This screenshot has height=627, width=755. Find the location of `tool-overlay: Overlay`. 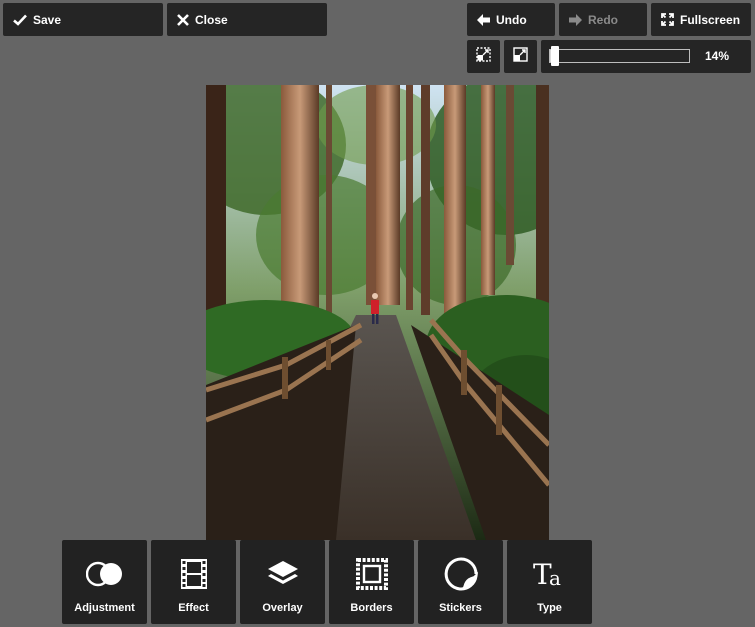

tool-overlay: Overlay is located at coordinates (282, 582).